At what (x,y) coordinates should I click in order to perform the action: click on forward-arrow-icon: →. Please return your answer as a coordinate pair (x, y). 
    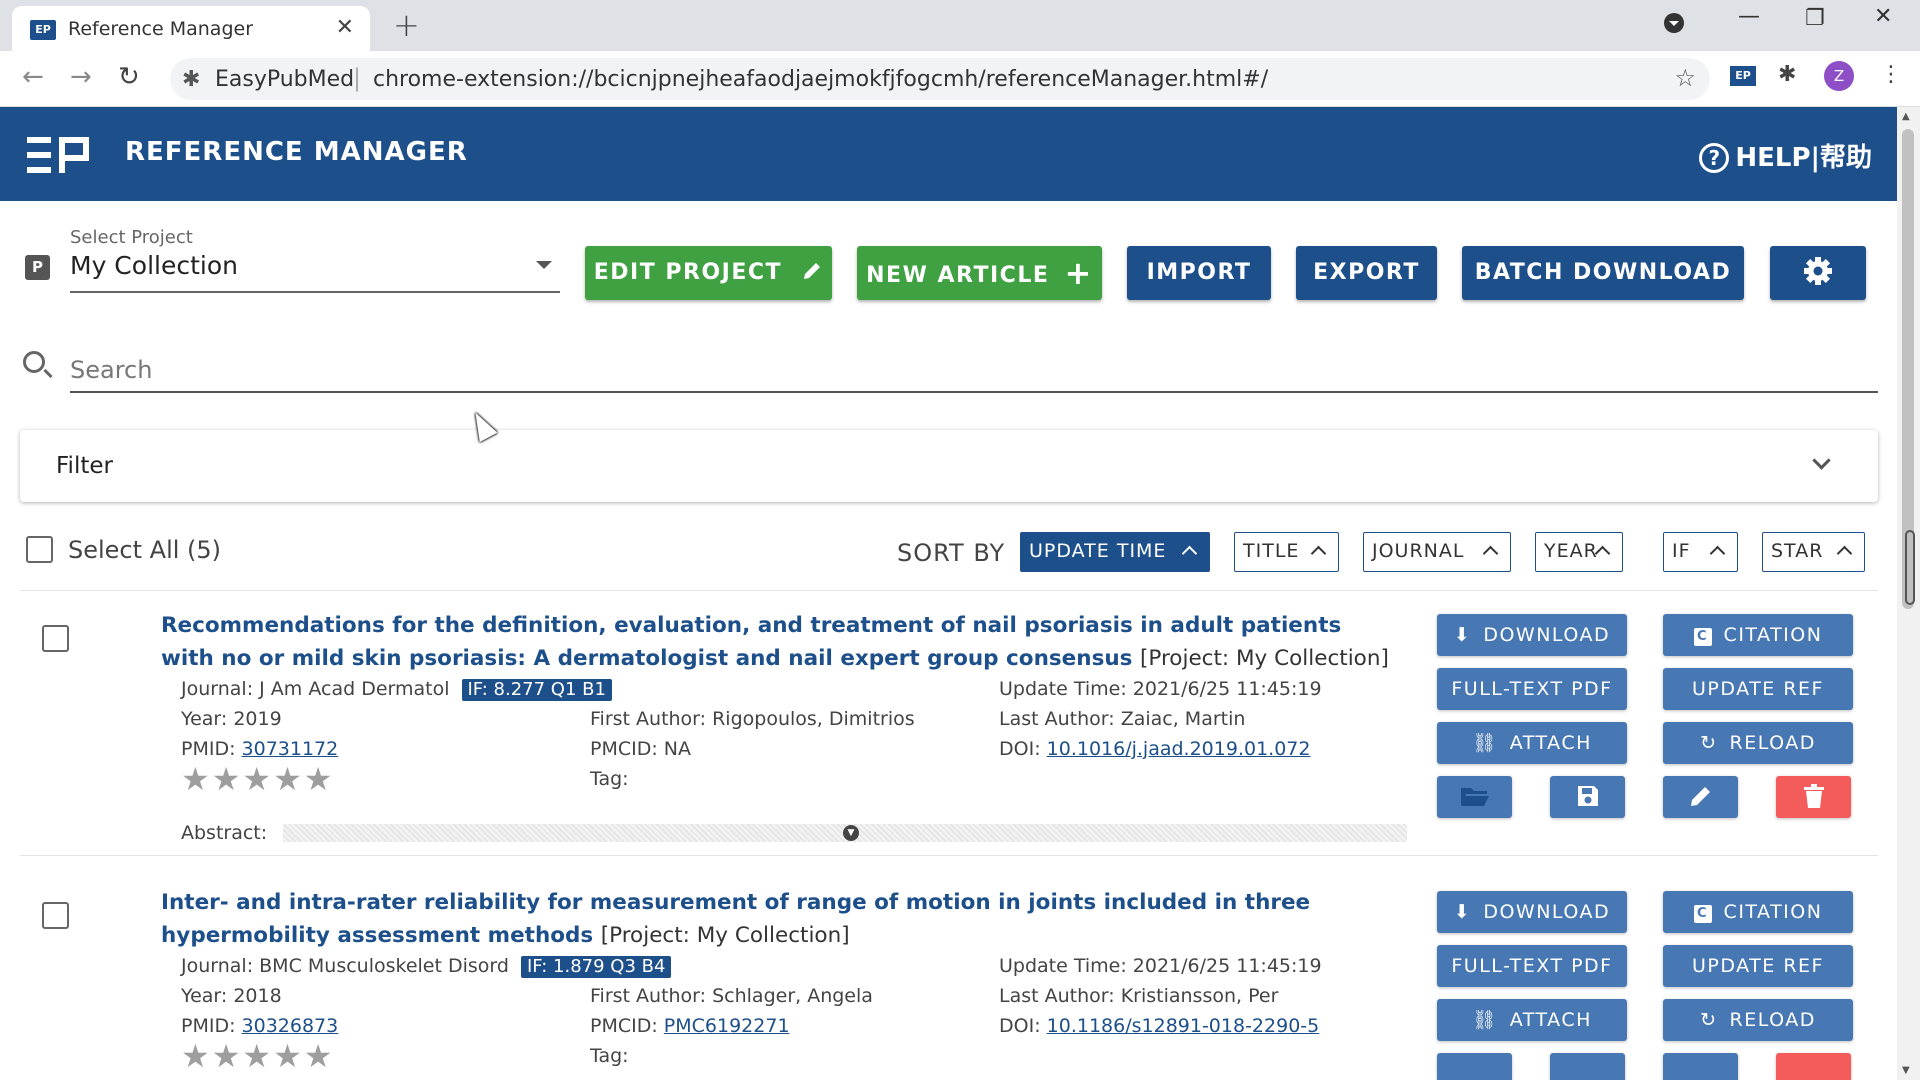
    Looking at the image, I should click on (81, 77).